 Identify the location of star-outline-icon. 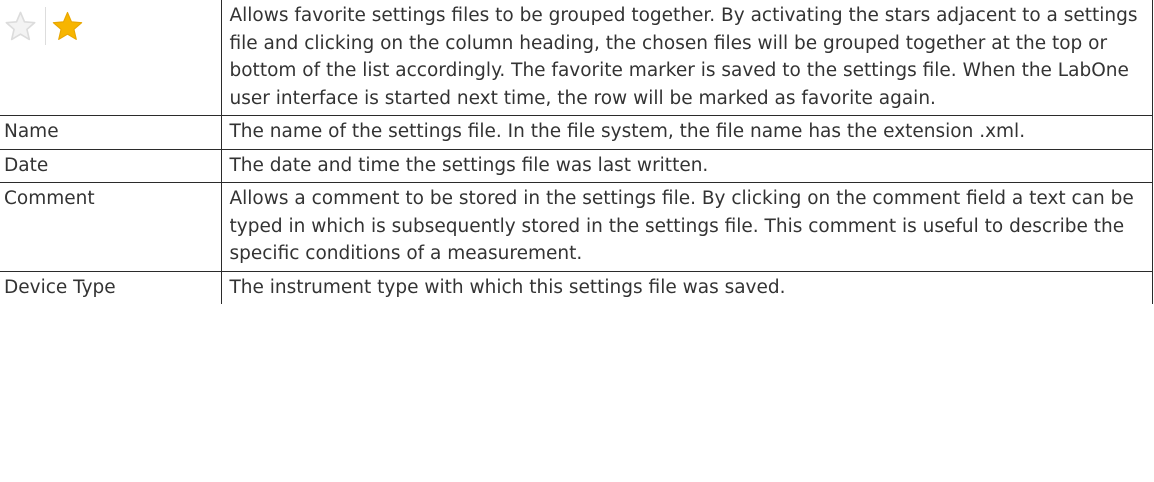
(20, 25).